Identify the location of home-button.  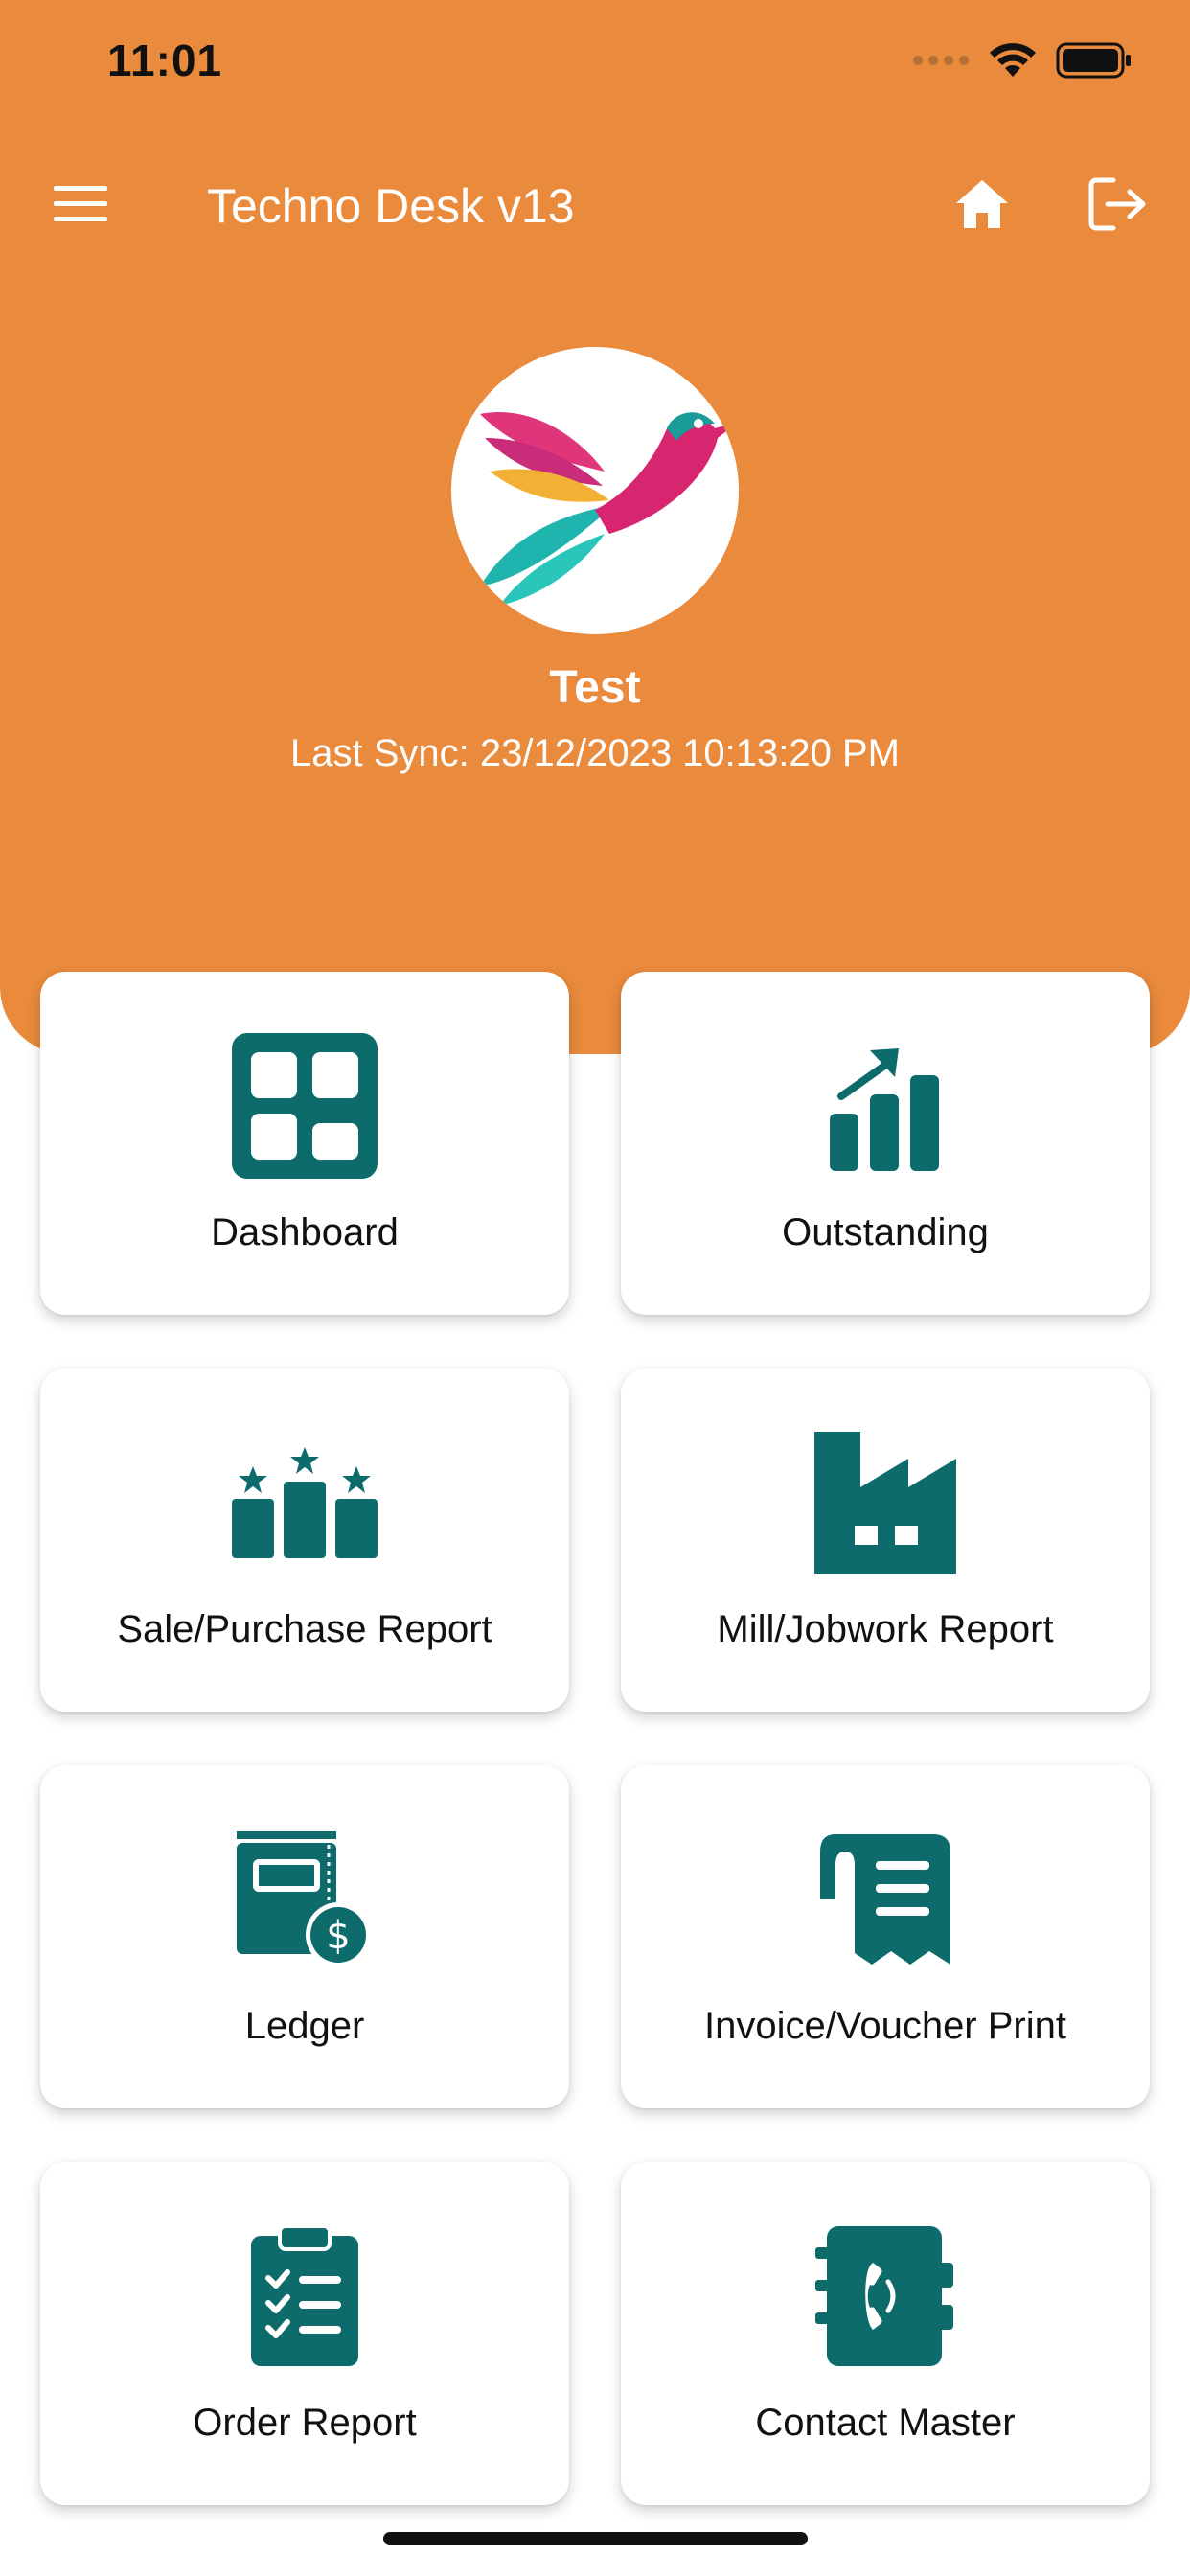
(983, 206).